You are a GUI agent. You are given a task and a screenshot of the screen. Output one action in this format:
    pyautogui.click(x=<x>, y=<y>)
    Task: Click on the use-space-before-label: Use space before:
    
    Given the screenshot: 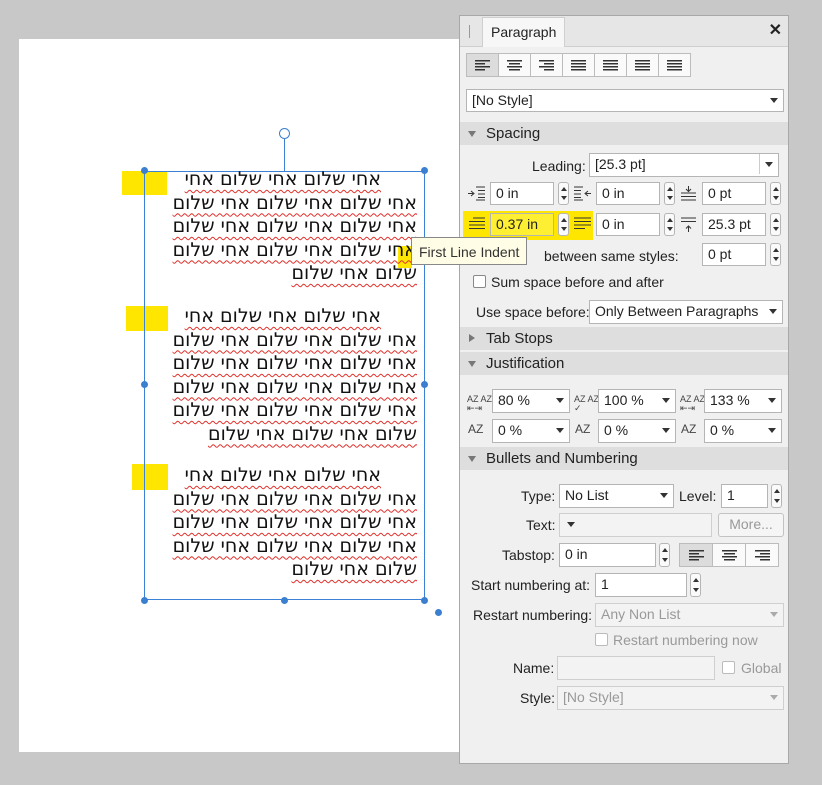 What is the action you would take?
    pyautogui.click(x=533, y=312)
    